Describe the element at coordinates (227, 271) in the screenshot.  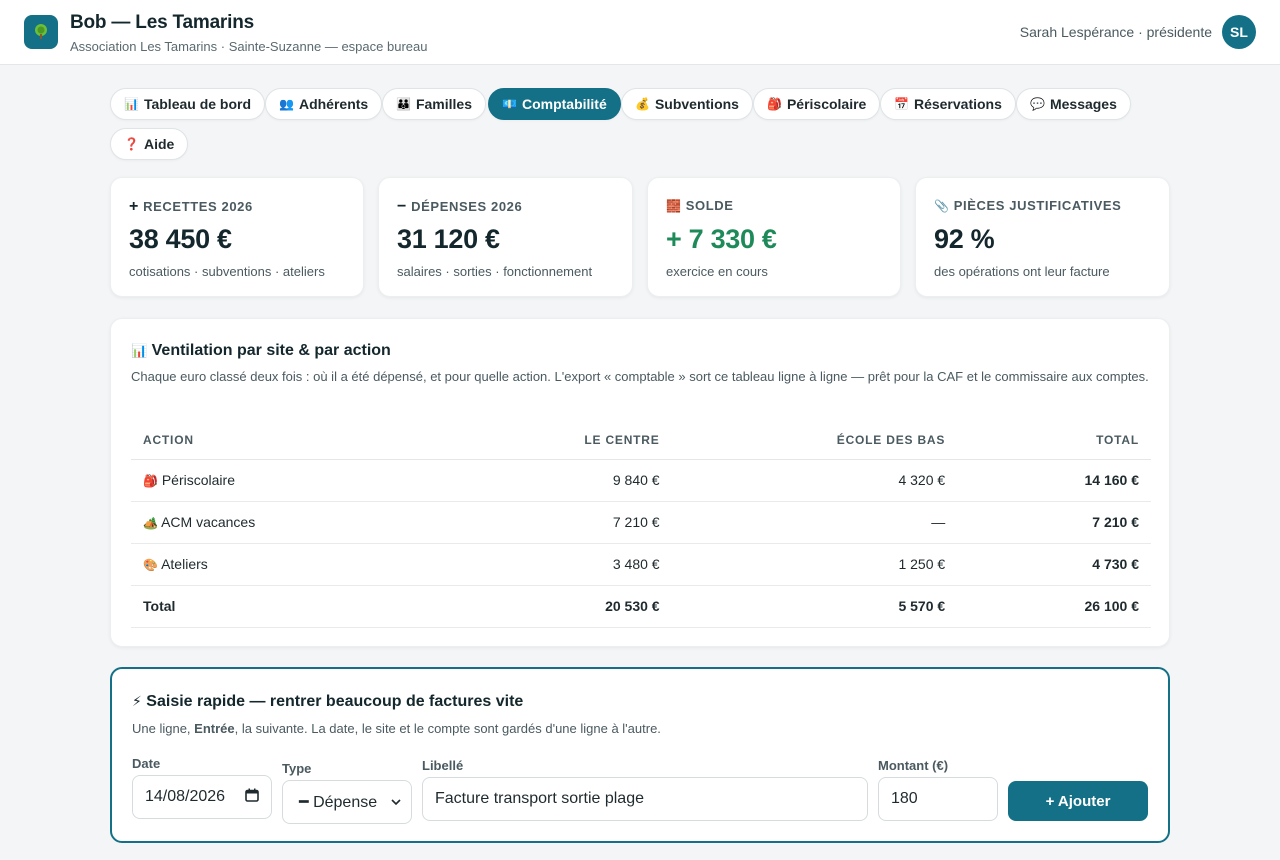
I see `stat-note: cotisations · subventions · ateliers` at that location.